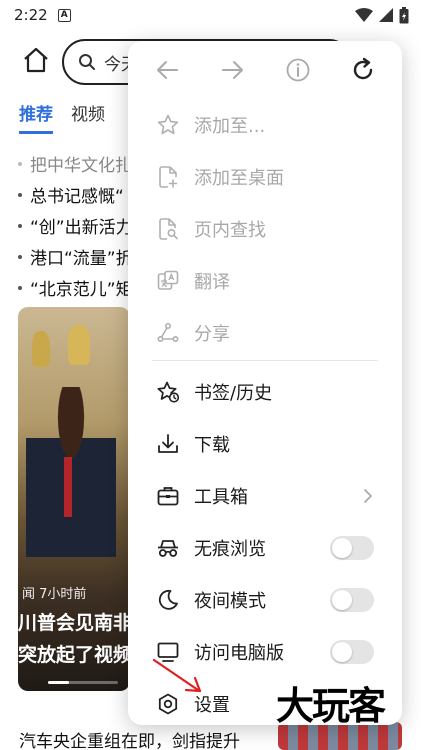 The image size is (421, 750). I want to click on menu-item-label: 无痕浏览, so click(230, 549).